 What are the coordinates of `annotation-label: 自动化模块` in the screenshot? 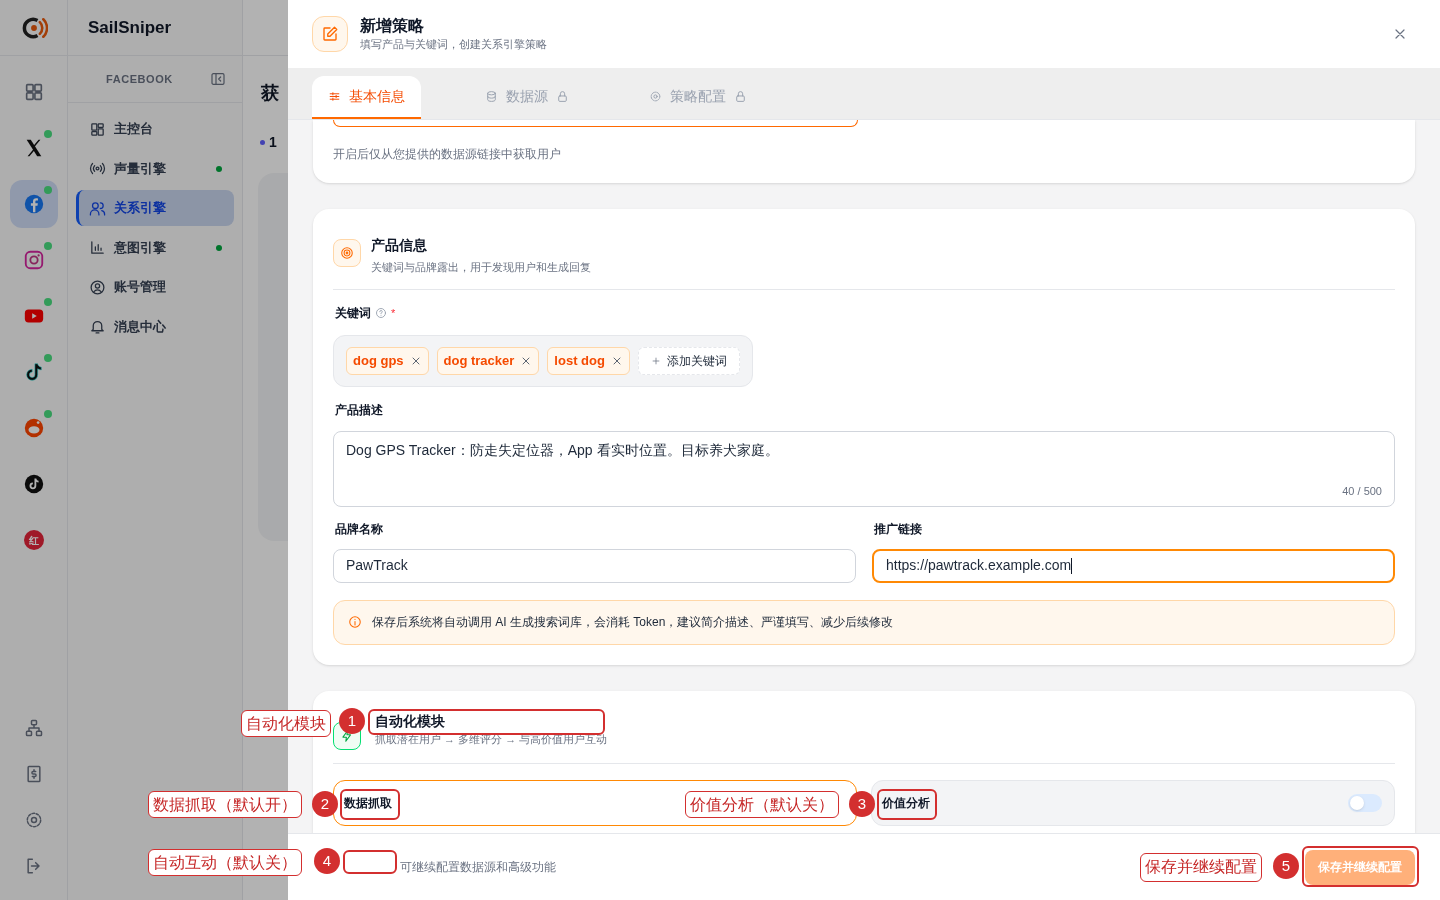 It's located at (286, 723).